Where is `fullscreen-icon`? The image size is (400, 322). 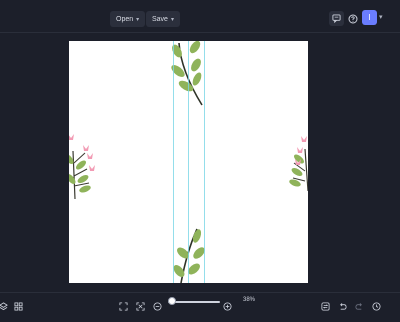 fullscreen-icon is located at coordinates (140, 306).